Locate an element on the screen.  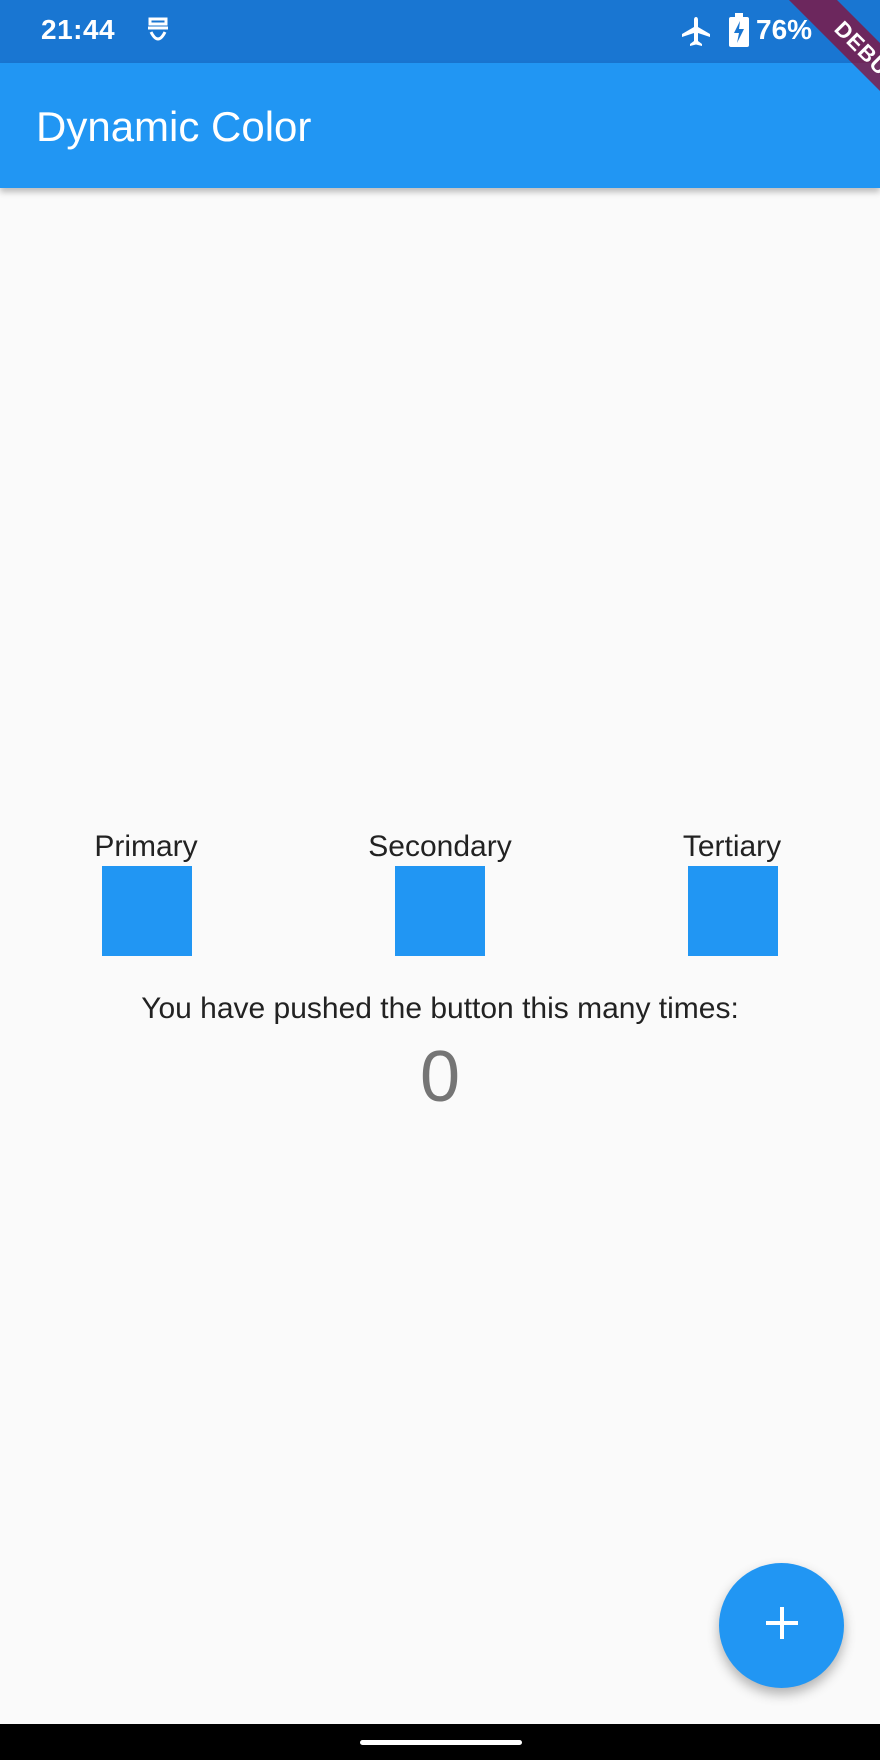
counter-value: 0 is located at coordinates (440, 1077).